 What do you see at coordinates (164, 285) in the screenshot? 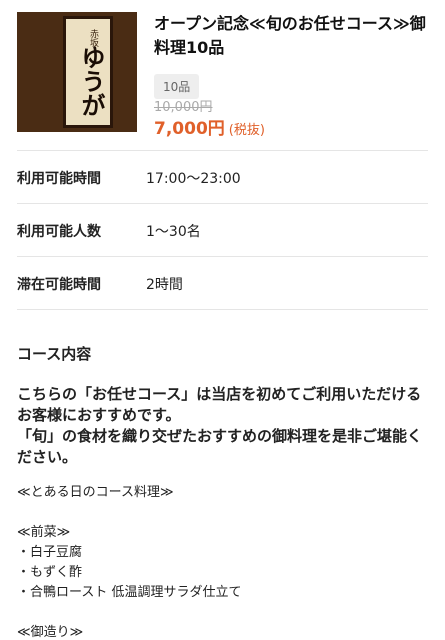
I see `info-value: 2時間` at bounding box center [164, 285].